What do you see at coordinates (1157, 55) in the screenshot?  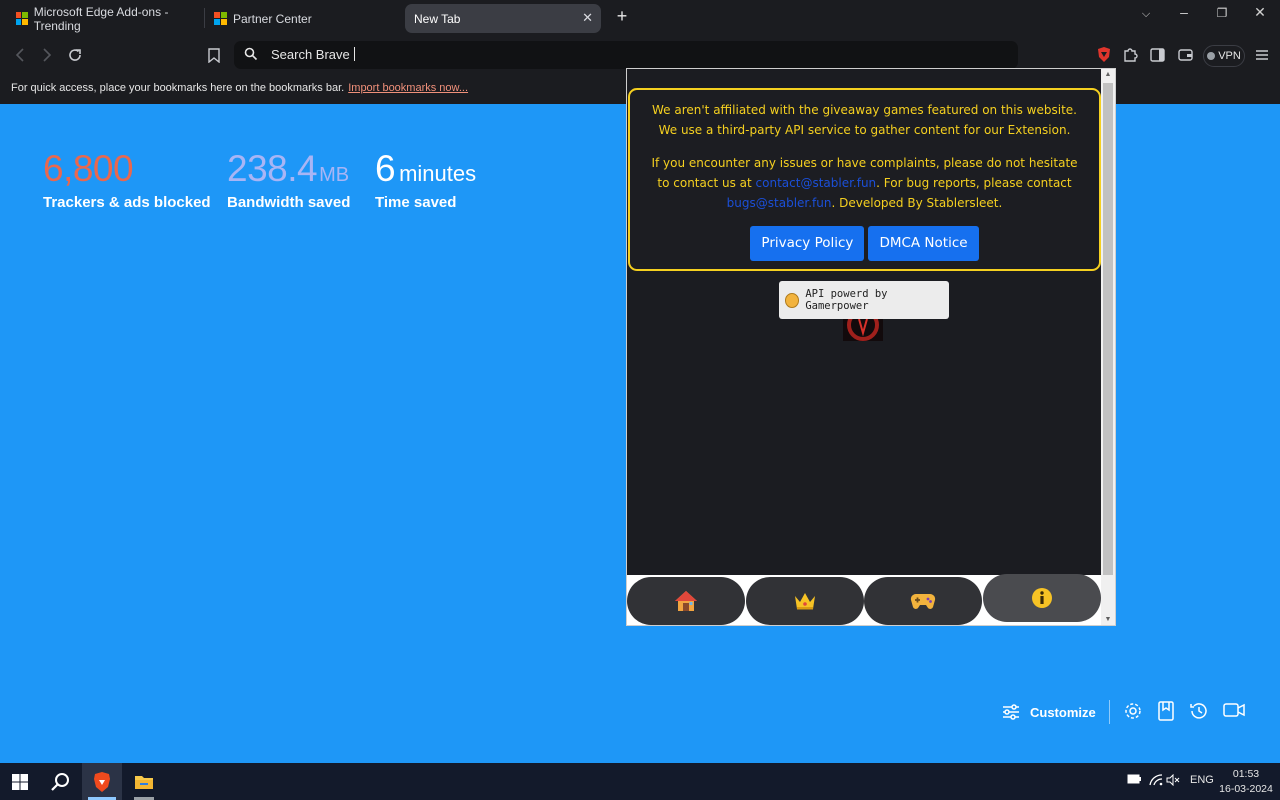 I see `sidebar-toggle-button` at bounding box center [1157, 55].